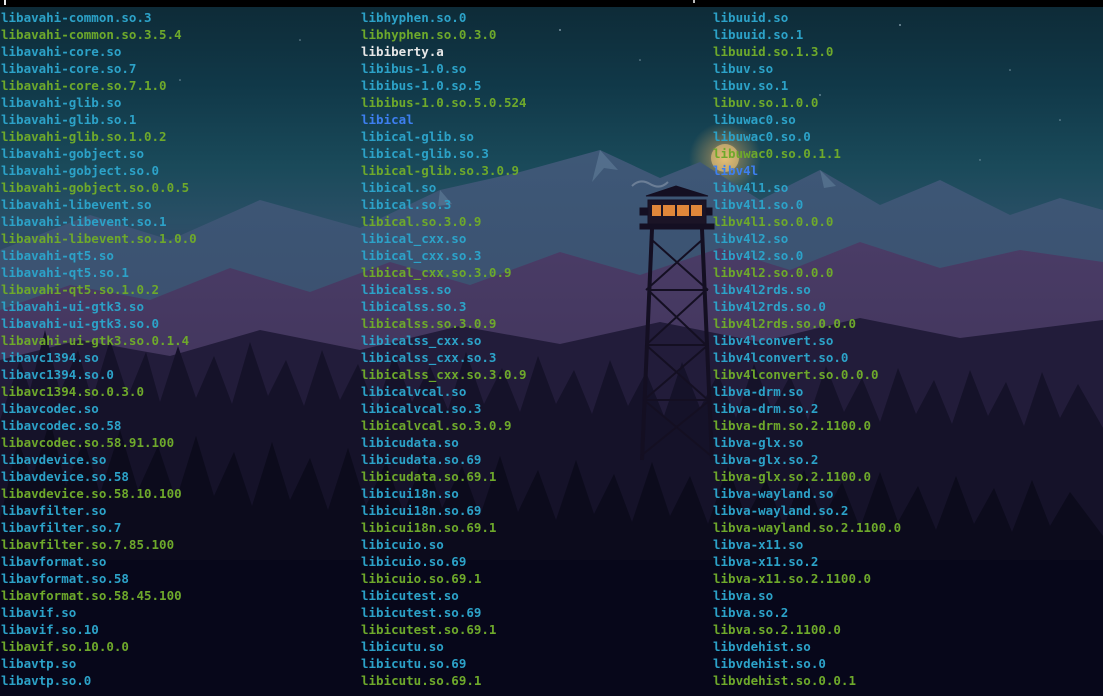 Image resolution: width=1103 pixels, height=696 pixels. What do you see at coordinates (61, 102) in the screenshot?
I see `file-entry: libavahi-glib.so` at bounding box center [61, 102].